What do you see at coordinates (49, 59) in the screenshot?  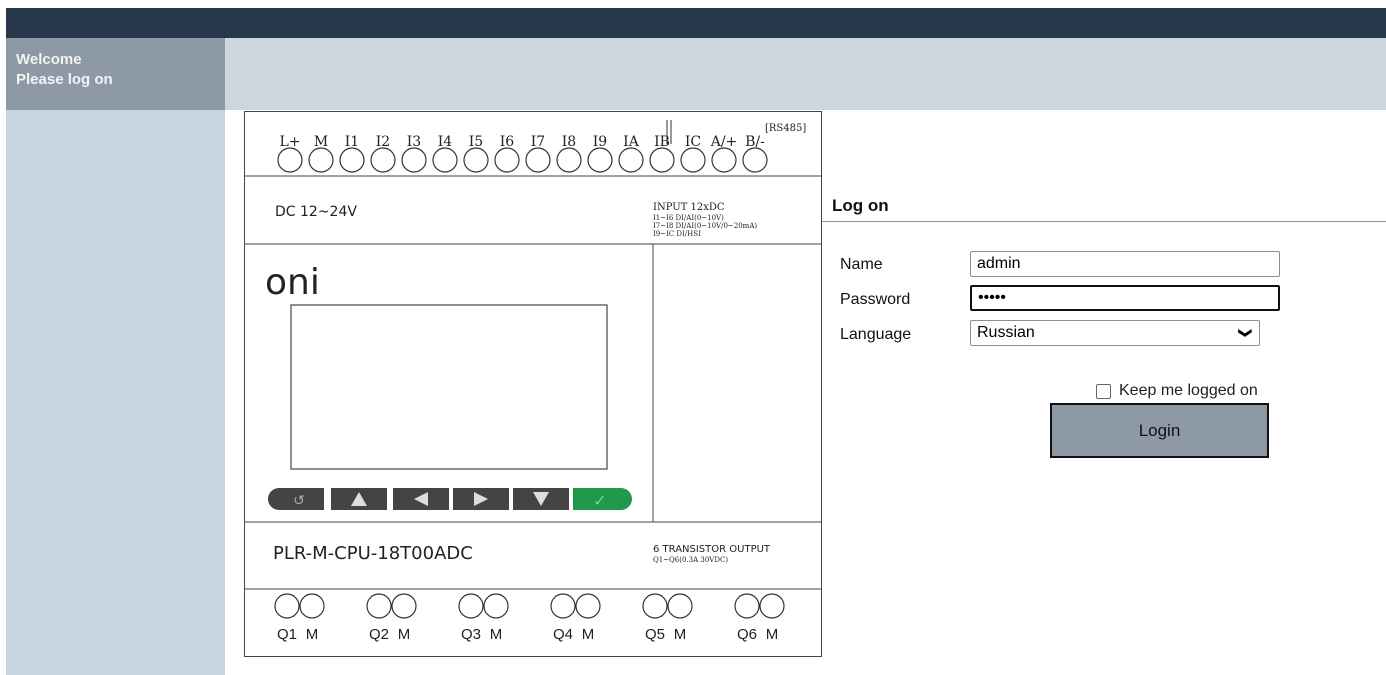 I see `welcome-text: Welcome` at bounding box center [49, 59].